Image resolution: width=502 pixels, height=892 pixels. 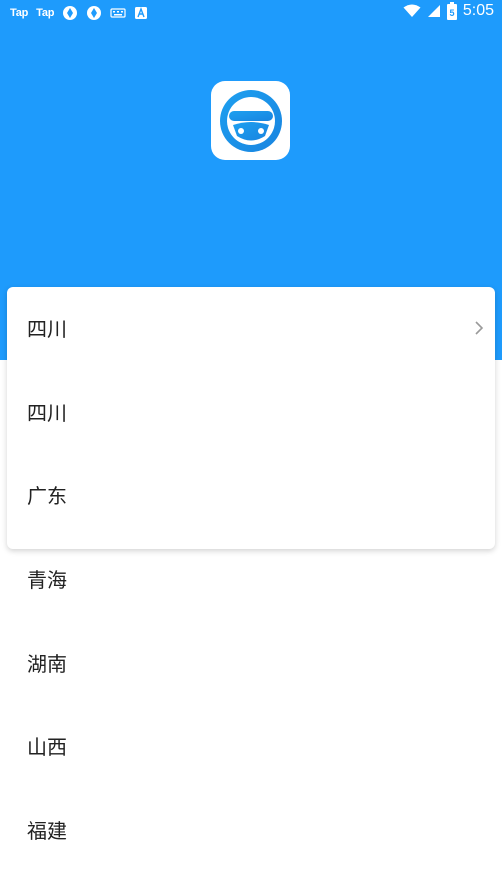 I want to click on status-right: 5 5:05, so click(x=448, y=11).